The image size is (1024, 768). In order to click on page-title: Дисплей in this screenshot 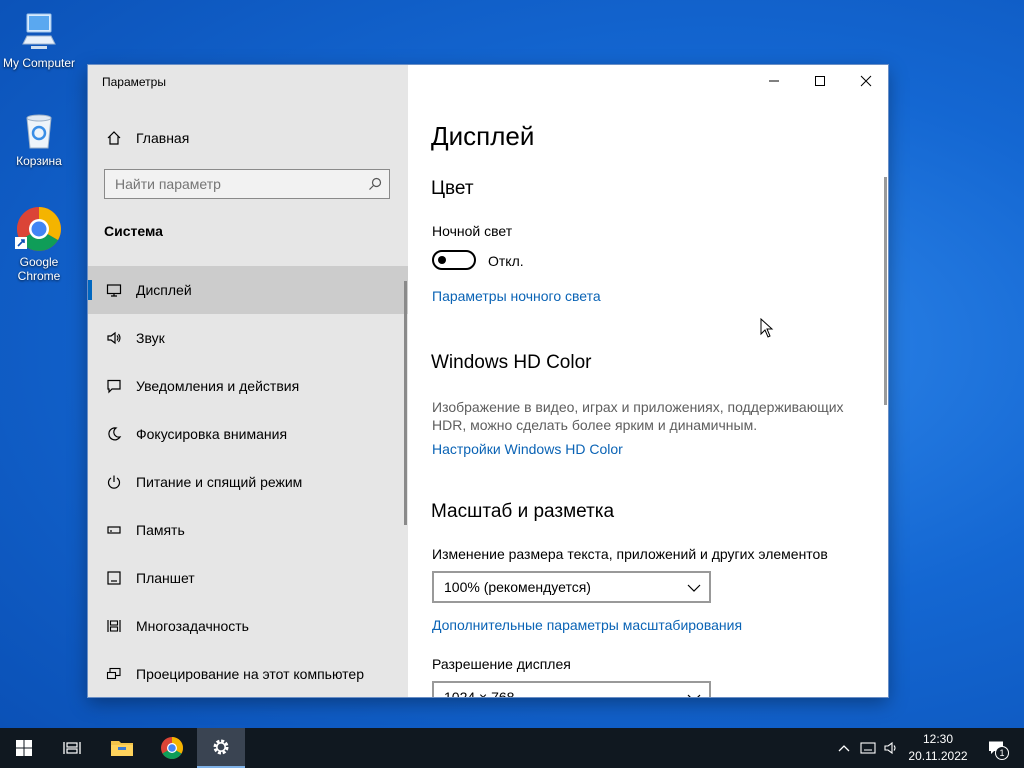, I will do `click(483, 136)`.